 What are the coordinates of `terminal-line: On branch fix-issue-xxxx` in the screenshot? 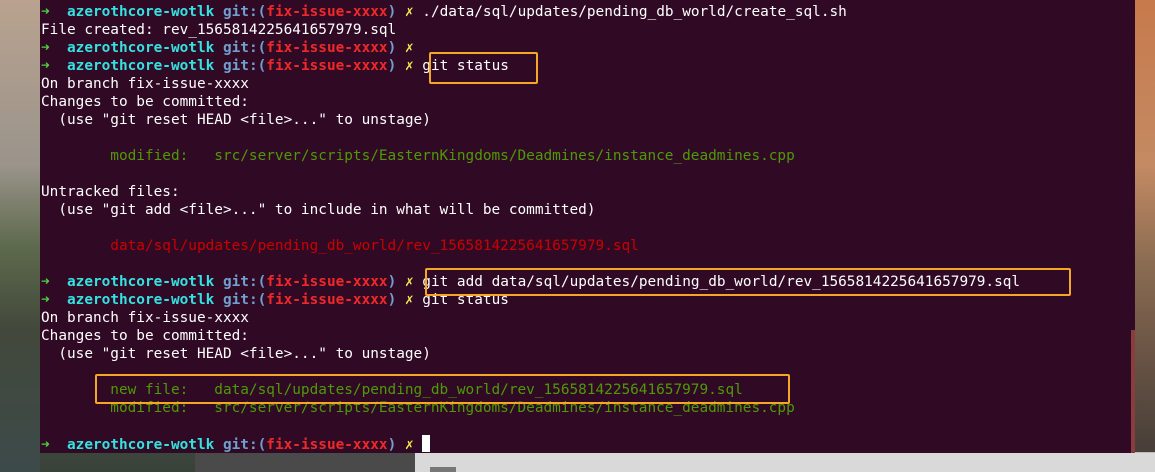 It's located at (530, 318).